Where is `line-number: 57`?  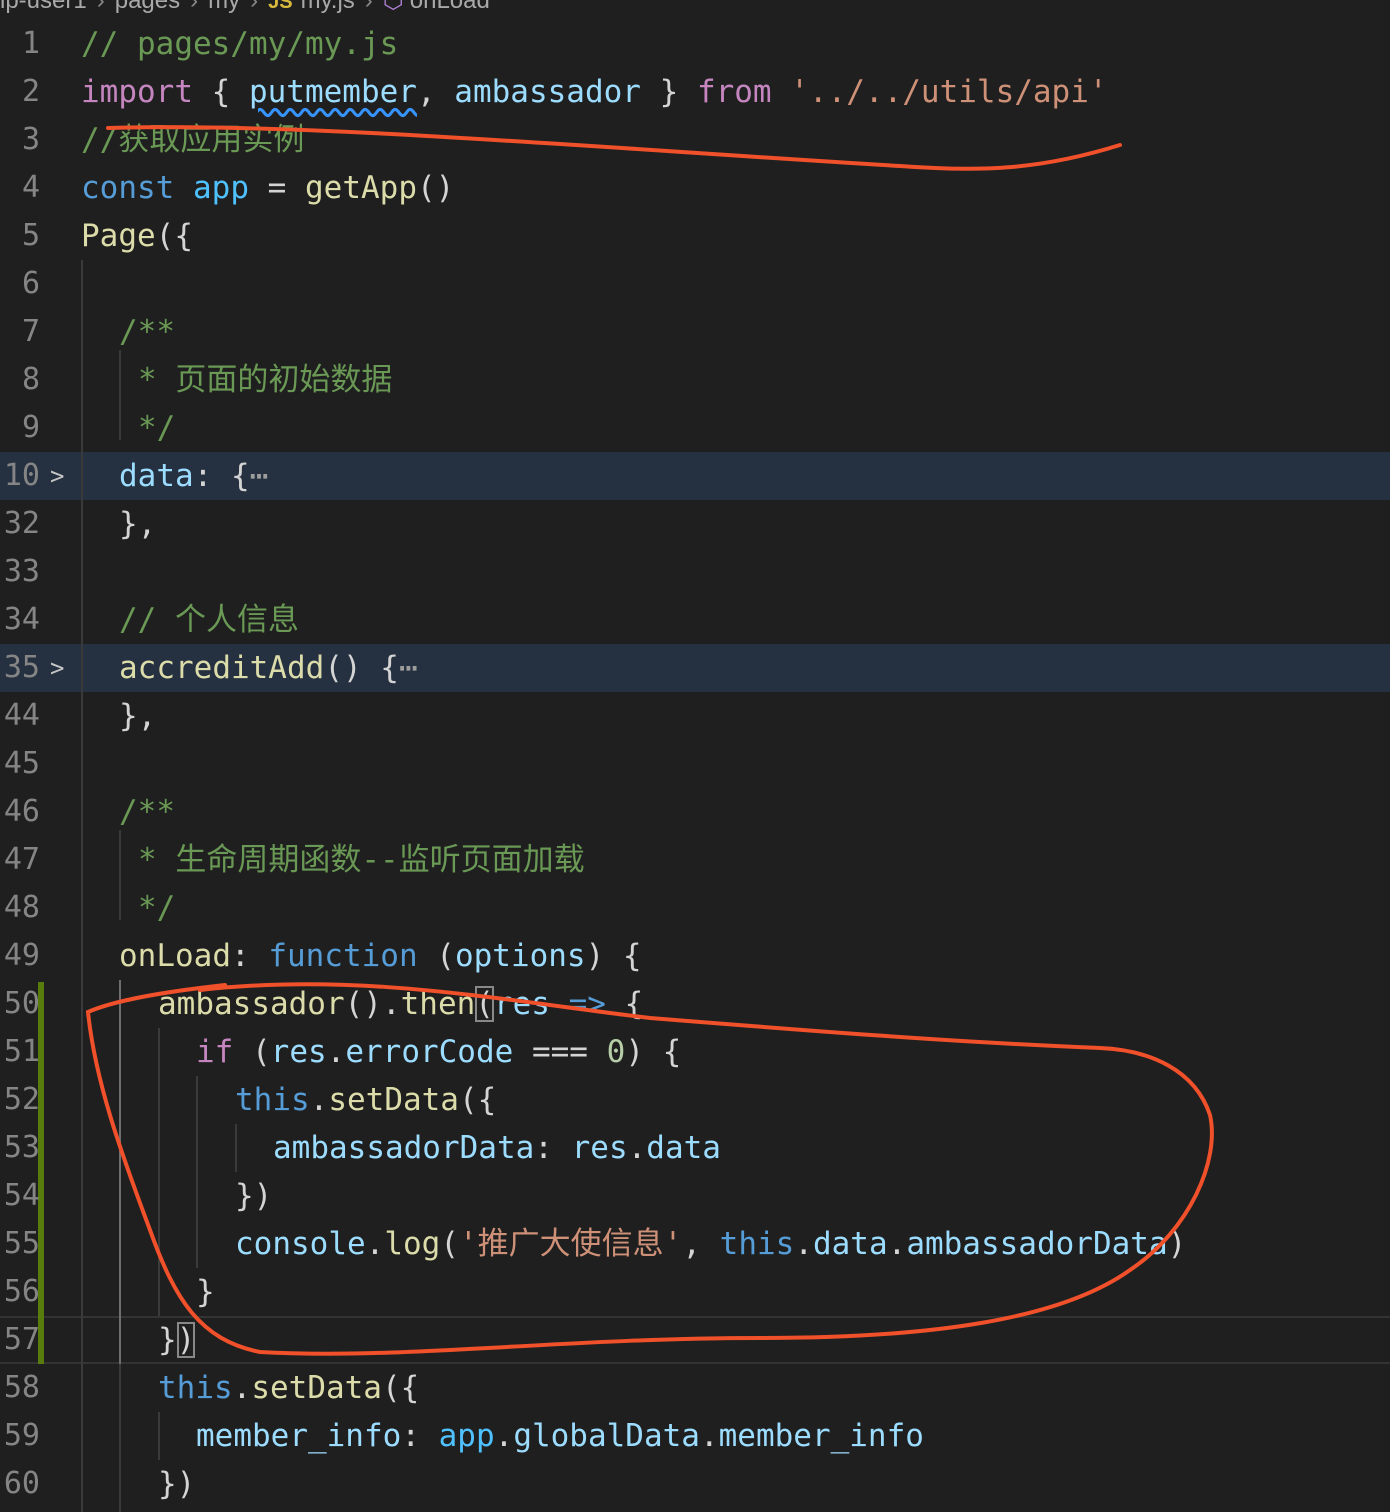 line-number: 57 is located at coordinates (20, 1340).